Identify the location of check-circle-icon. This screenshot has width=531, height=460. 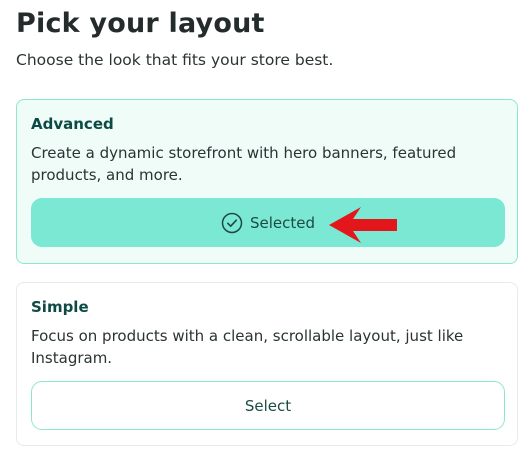
(232, 222).